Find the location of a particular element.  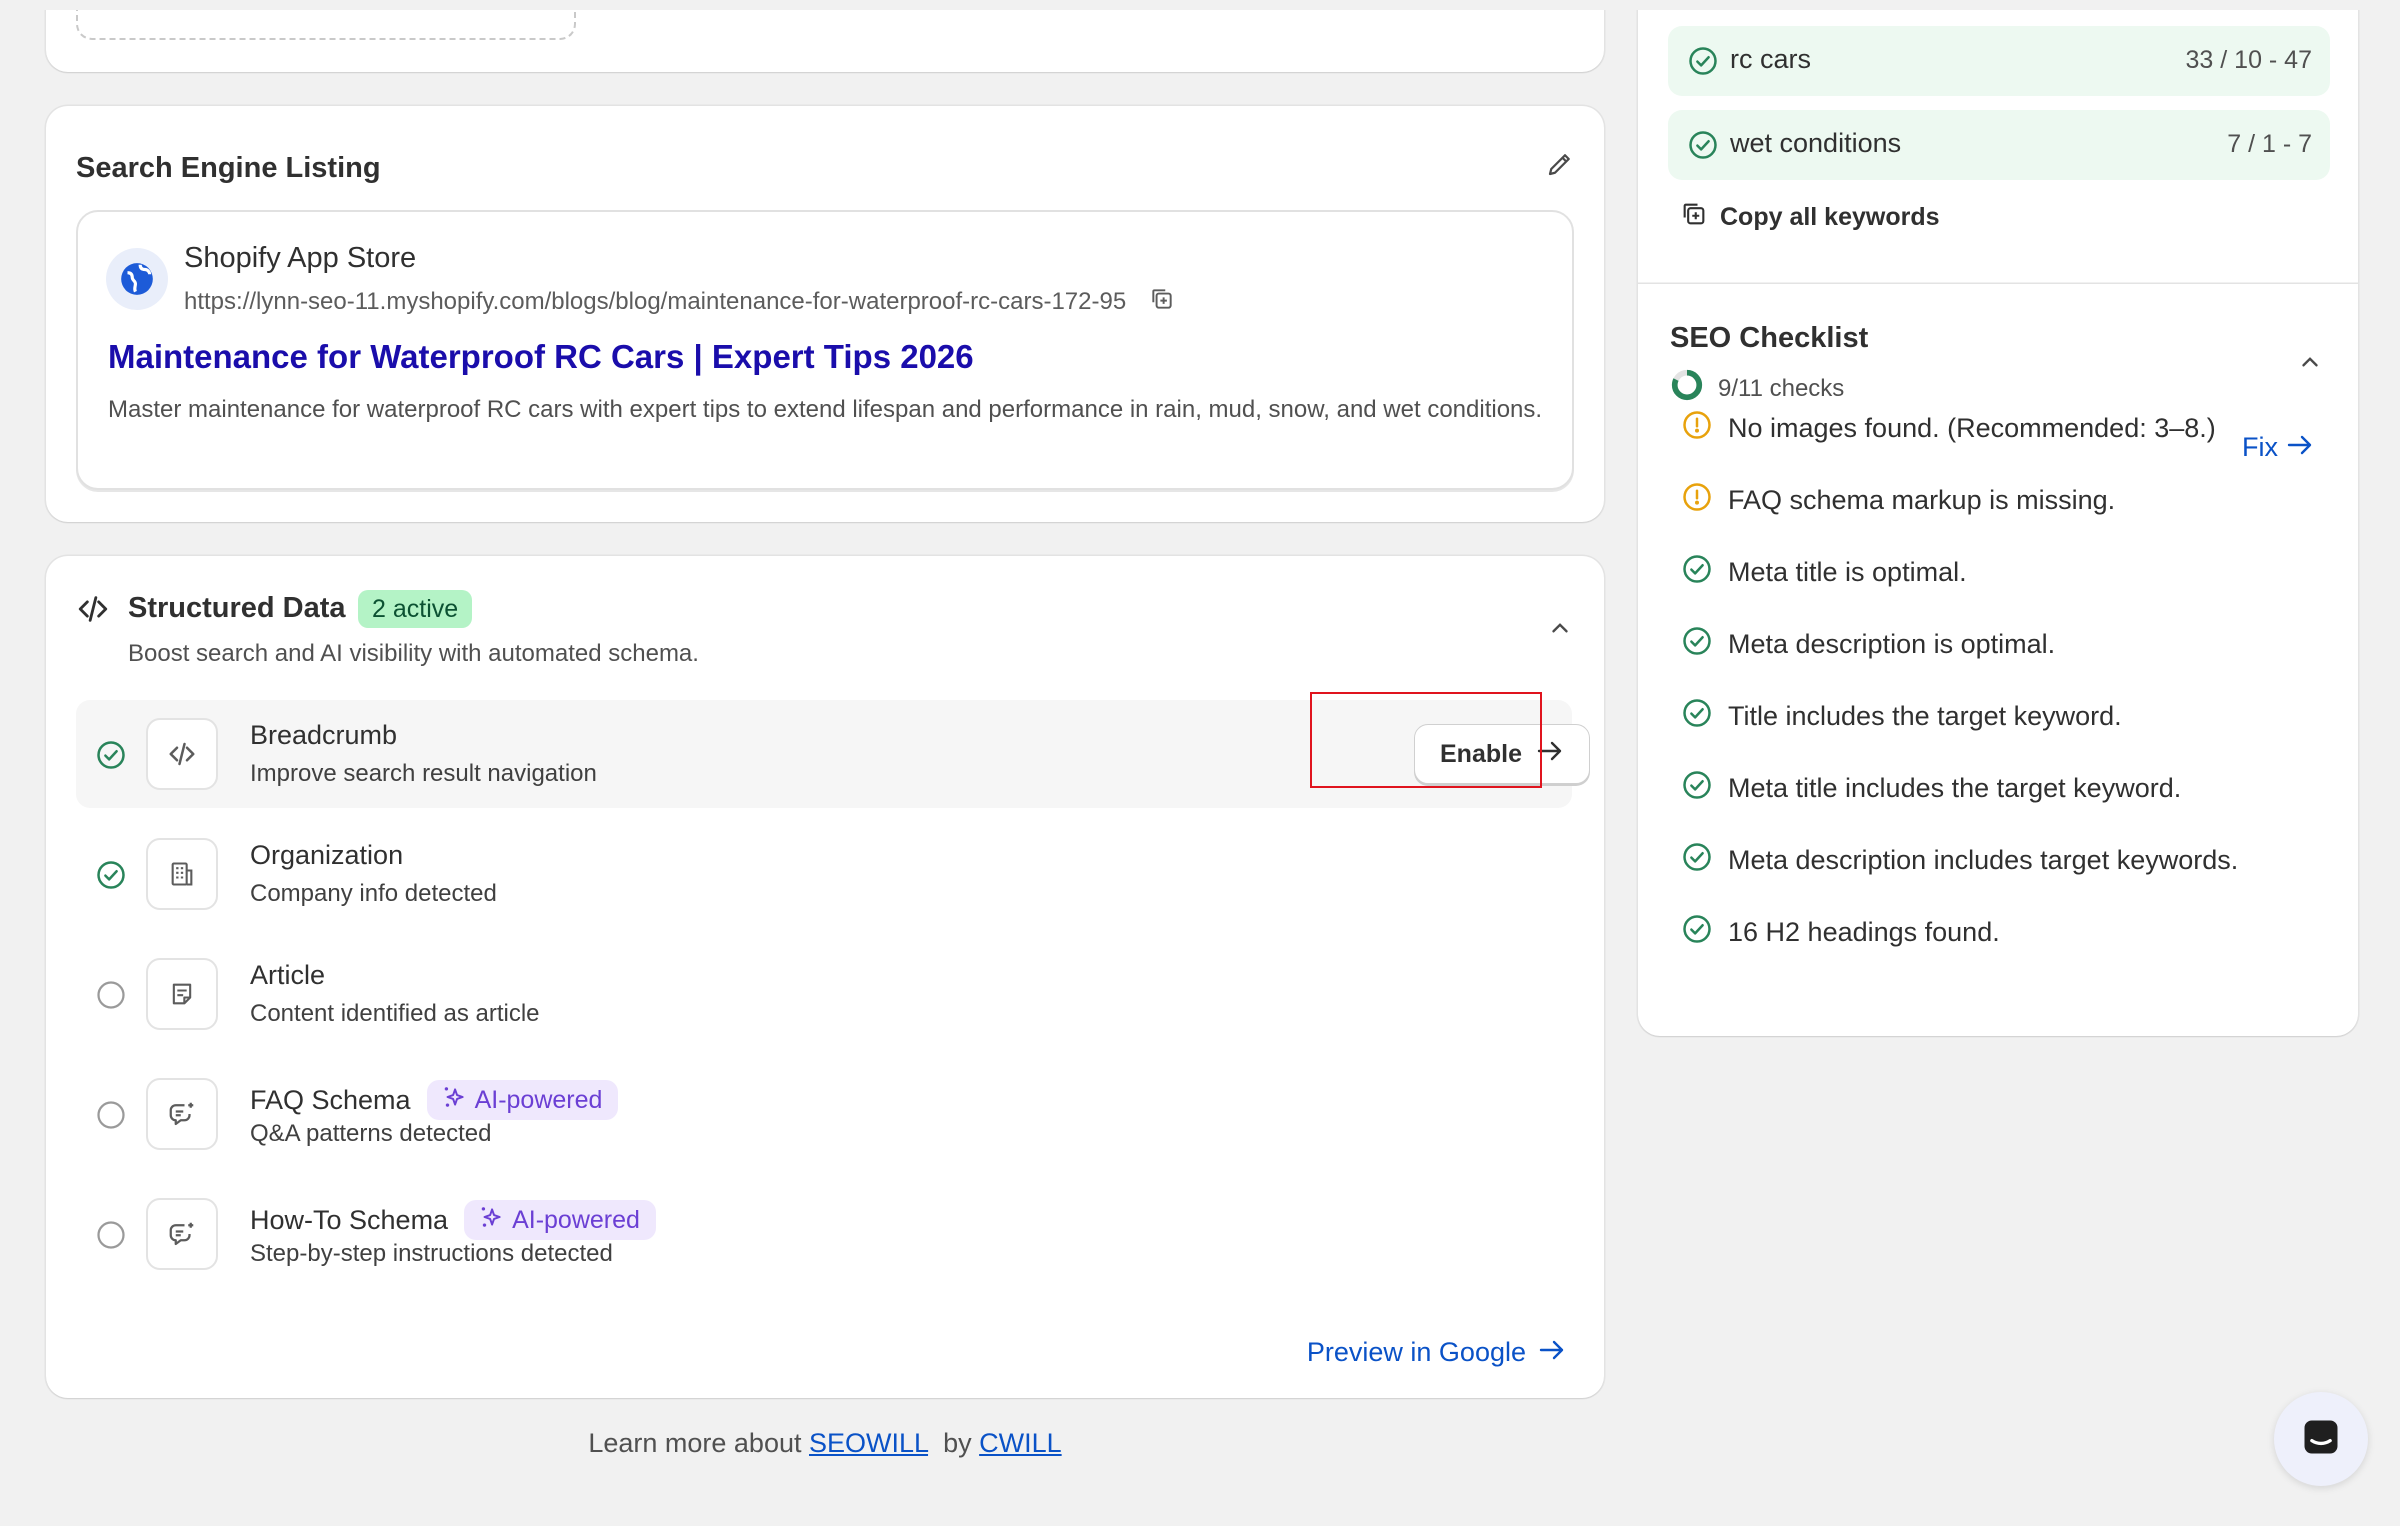

seowill-link: SEOWILL is located at coordinates (868, 1443).